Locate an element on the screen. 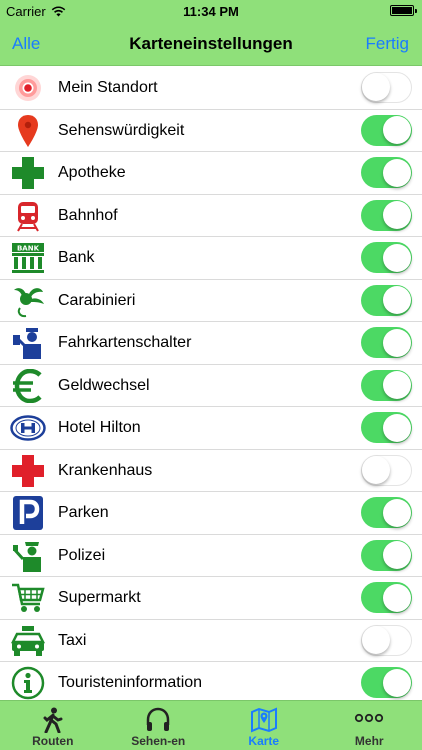 Image resolution: width=422 pixels, height=750 pixels. euro-icon is located at coordinates (28, 385).